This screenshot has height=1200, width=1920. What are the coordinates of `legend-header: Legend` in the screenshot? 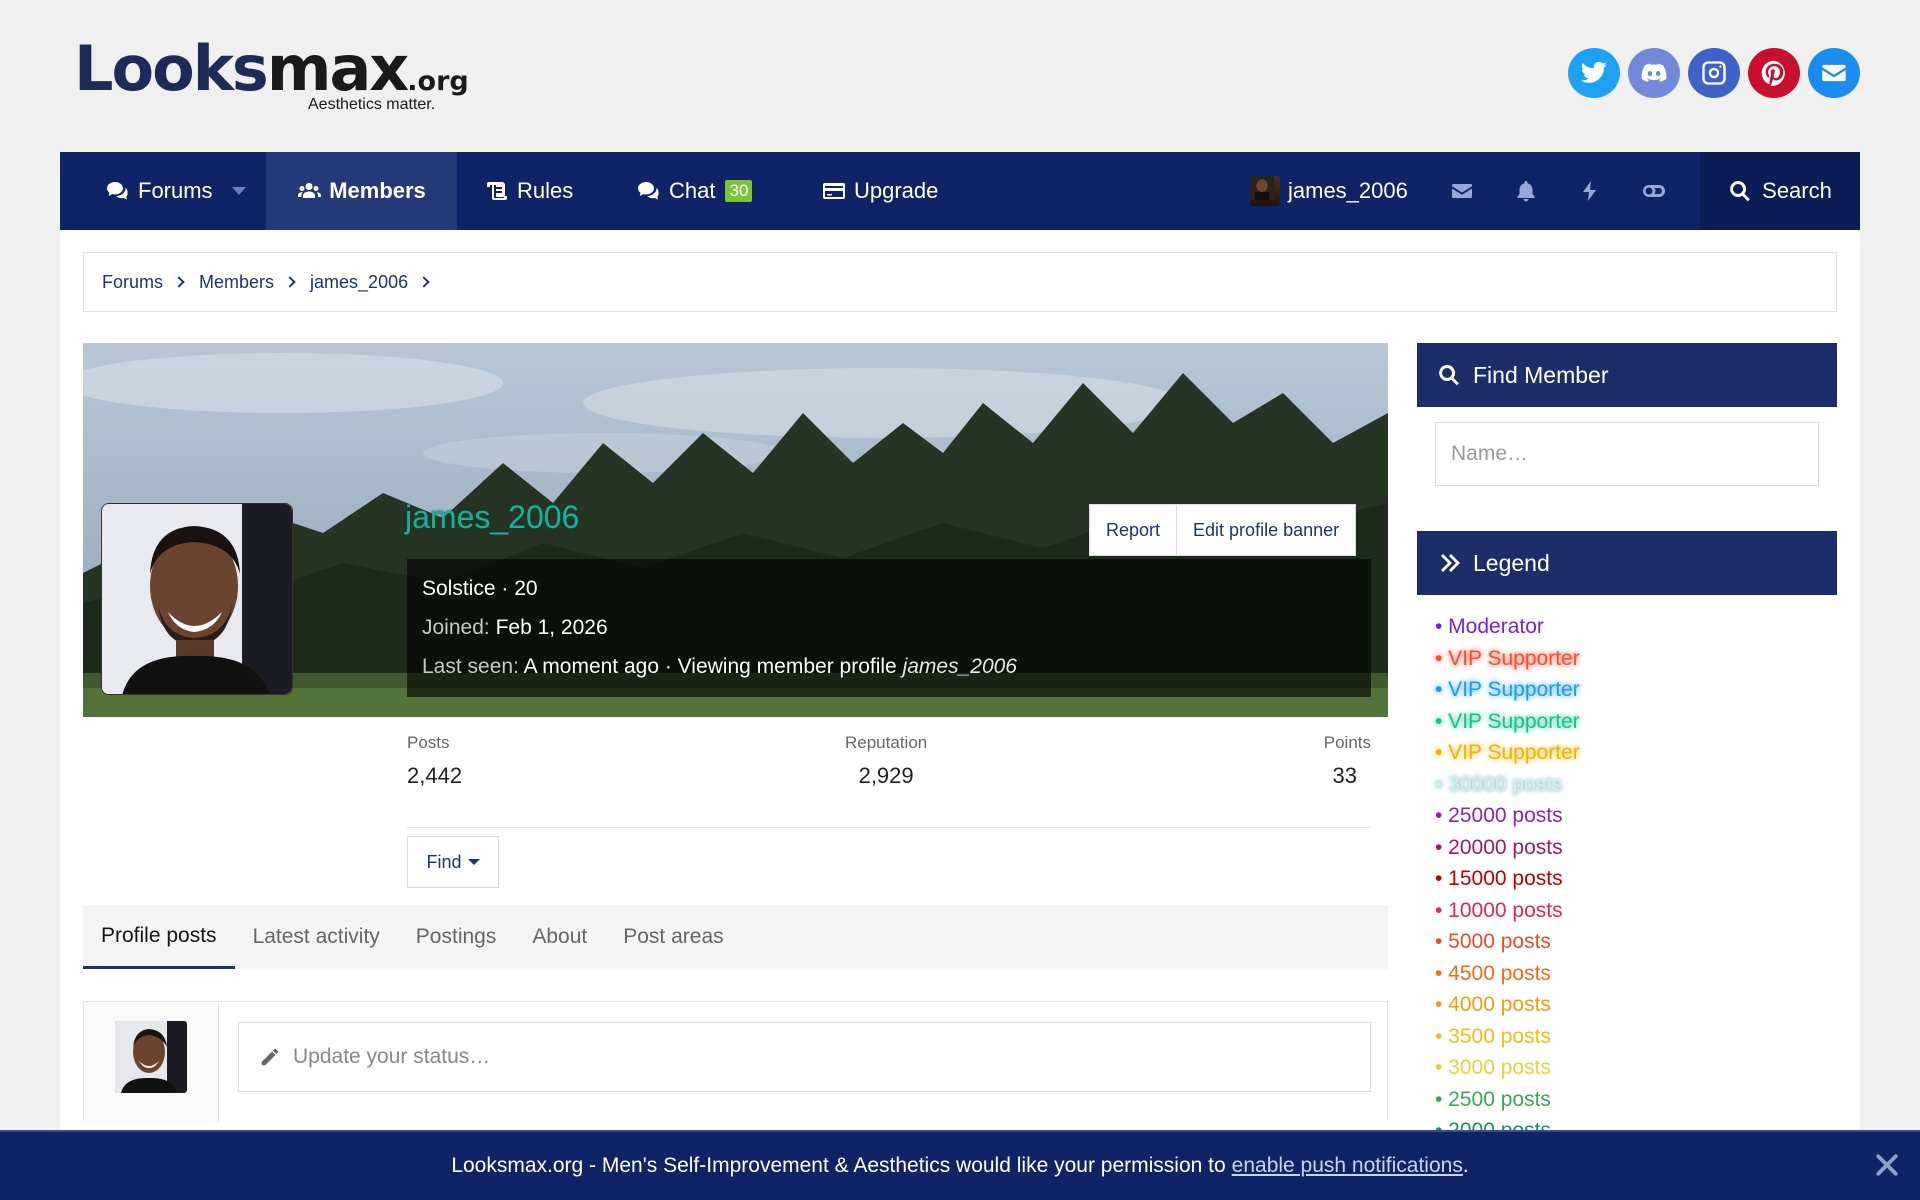 It's located at (1627, 563).